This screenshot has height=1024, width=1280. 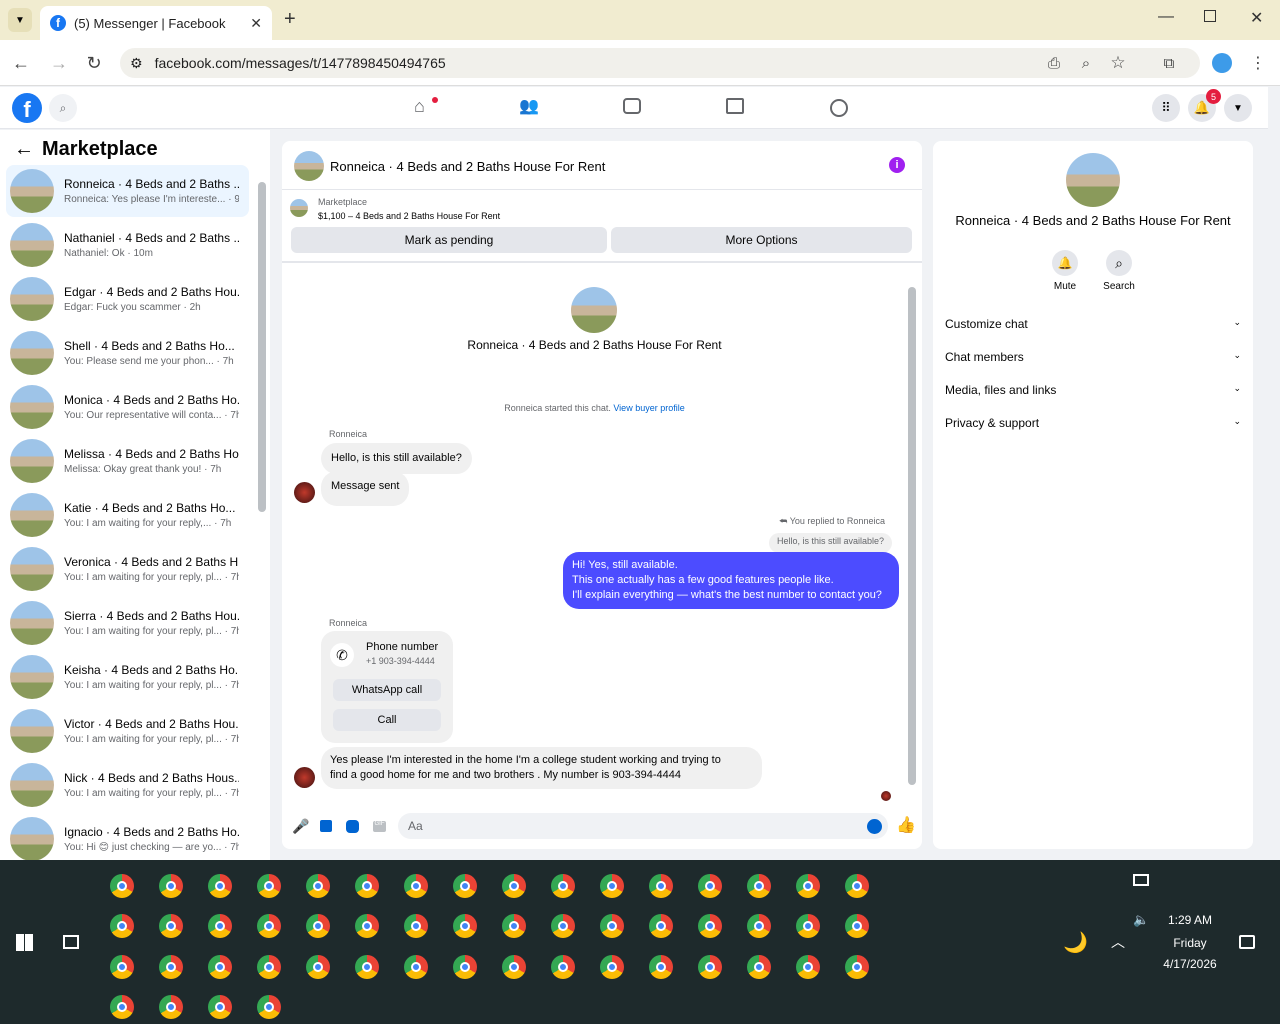 I want to click on search-icon: ⌕, so click(x=63, y=108).